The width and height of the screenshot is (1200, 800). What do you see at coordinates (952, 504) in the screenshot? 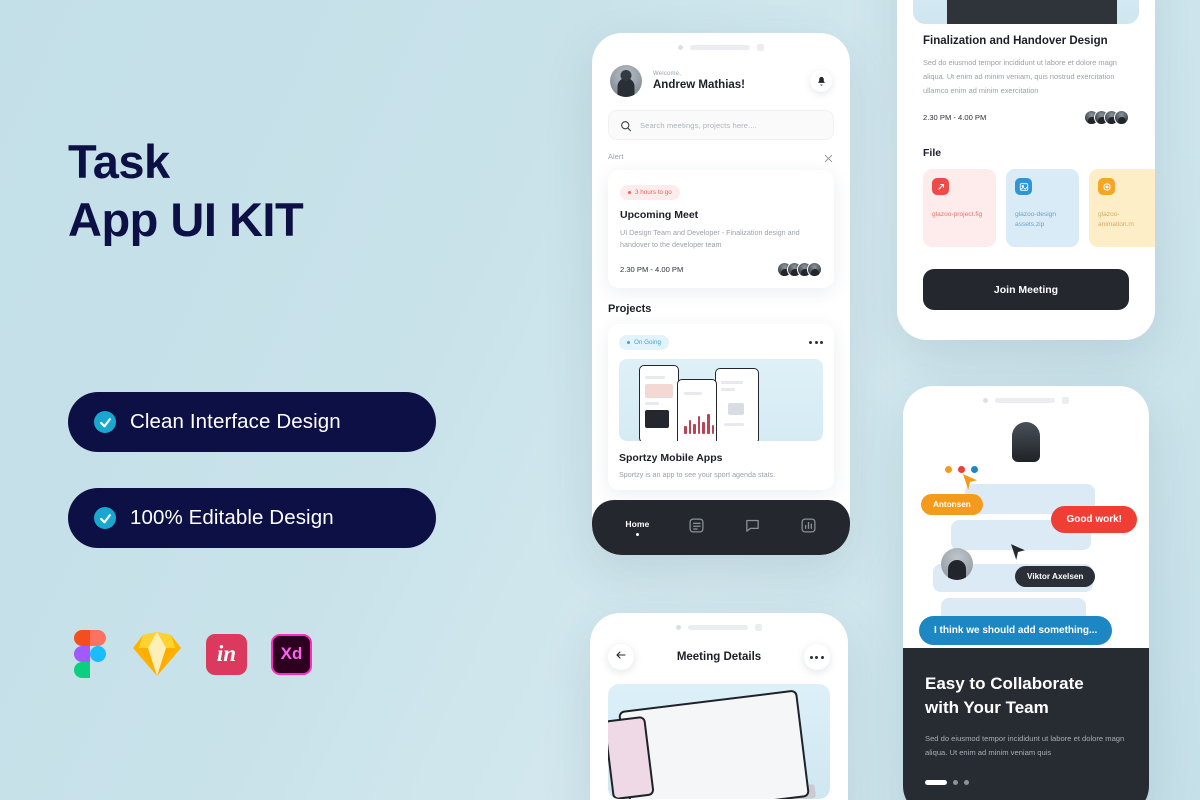
I see `cursor-label-antonsen: Antonsen` at bounding box center [952, 504].